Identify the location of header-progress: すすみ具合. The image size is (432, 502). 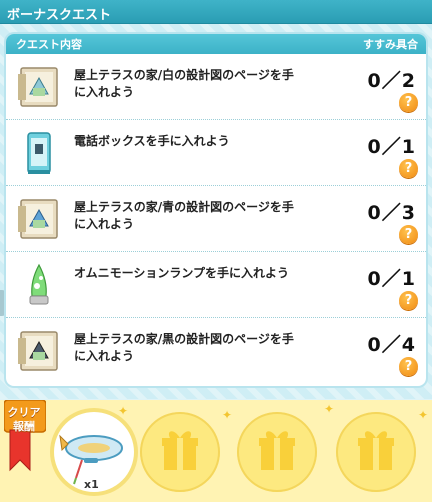
(390, 44).